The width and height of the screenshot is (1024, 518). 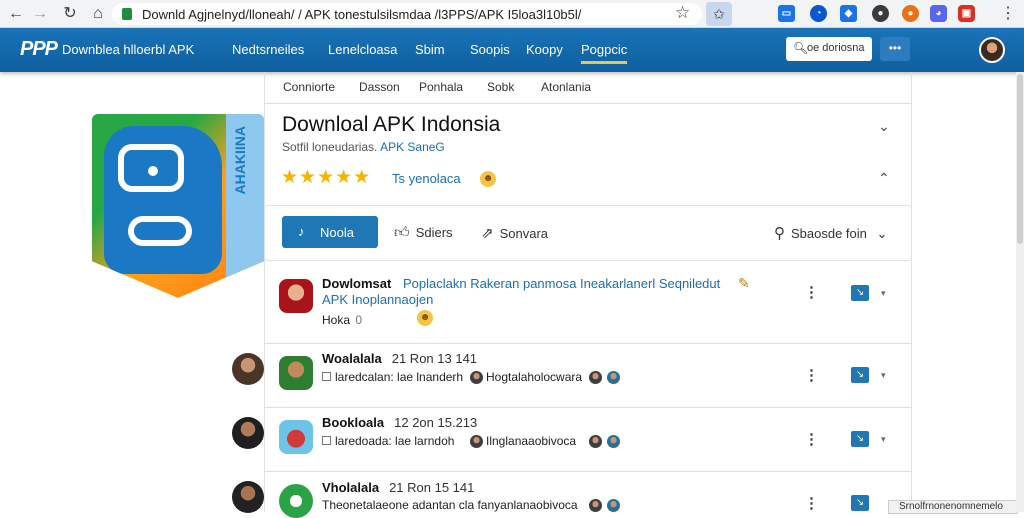 What do you see at coordinates (379, 87) in the screenshot?
I see `subnav-item-2: Dasson` at bounding box center [379, 87].